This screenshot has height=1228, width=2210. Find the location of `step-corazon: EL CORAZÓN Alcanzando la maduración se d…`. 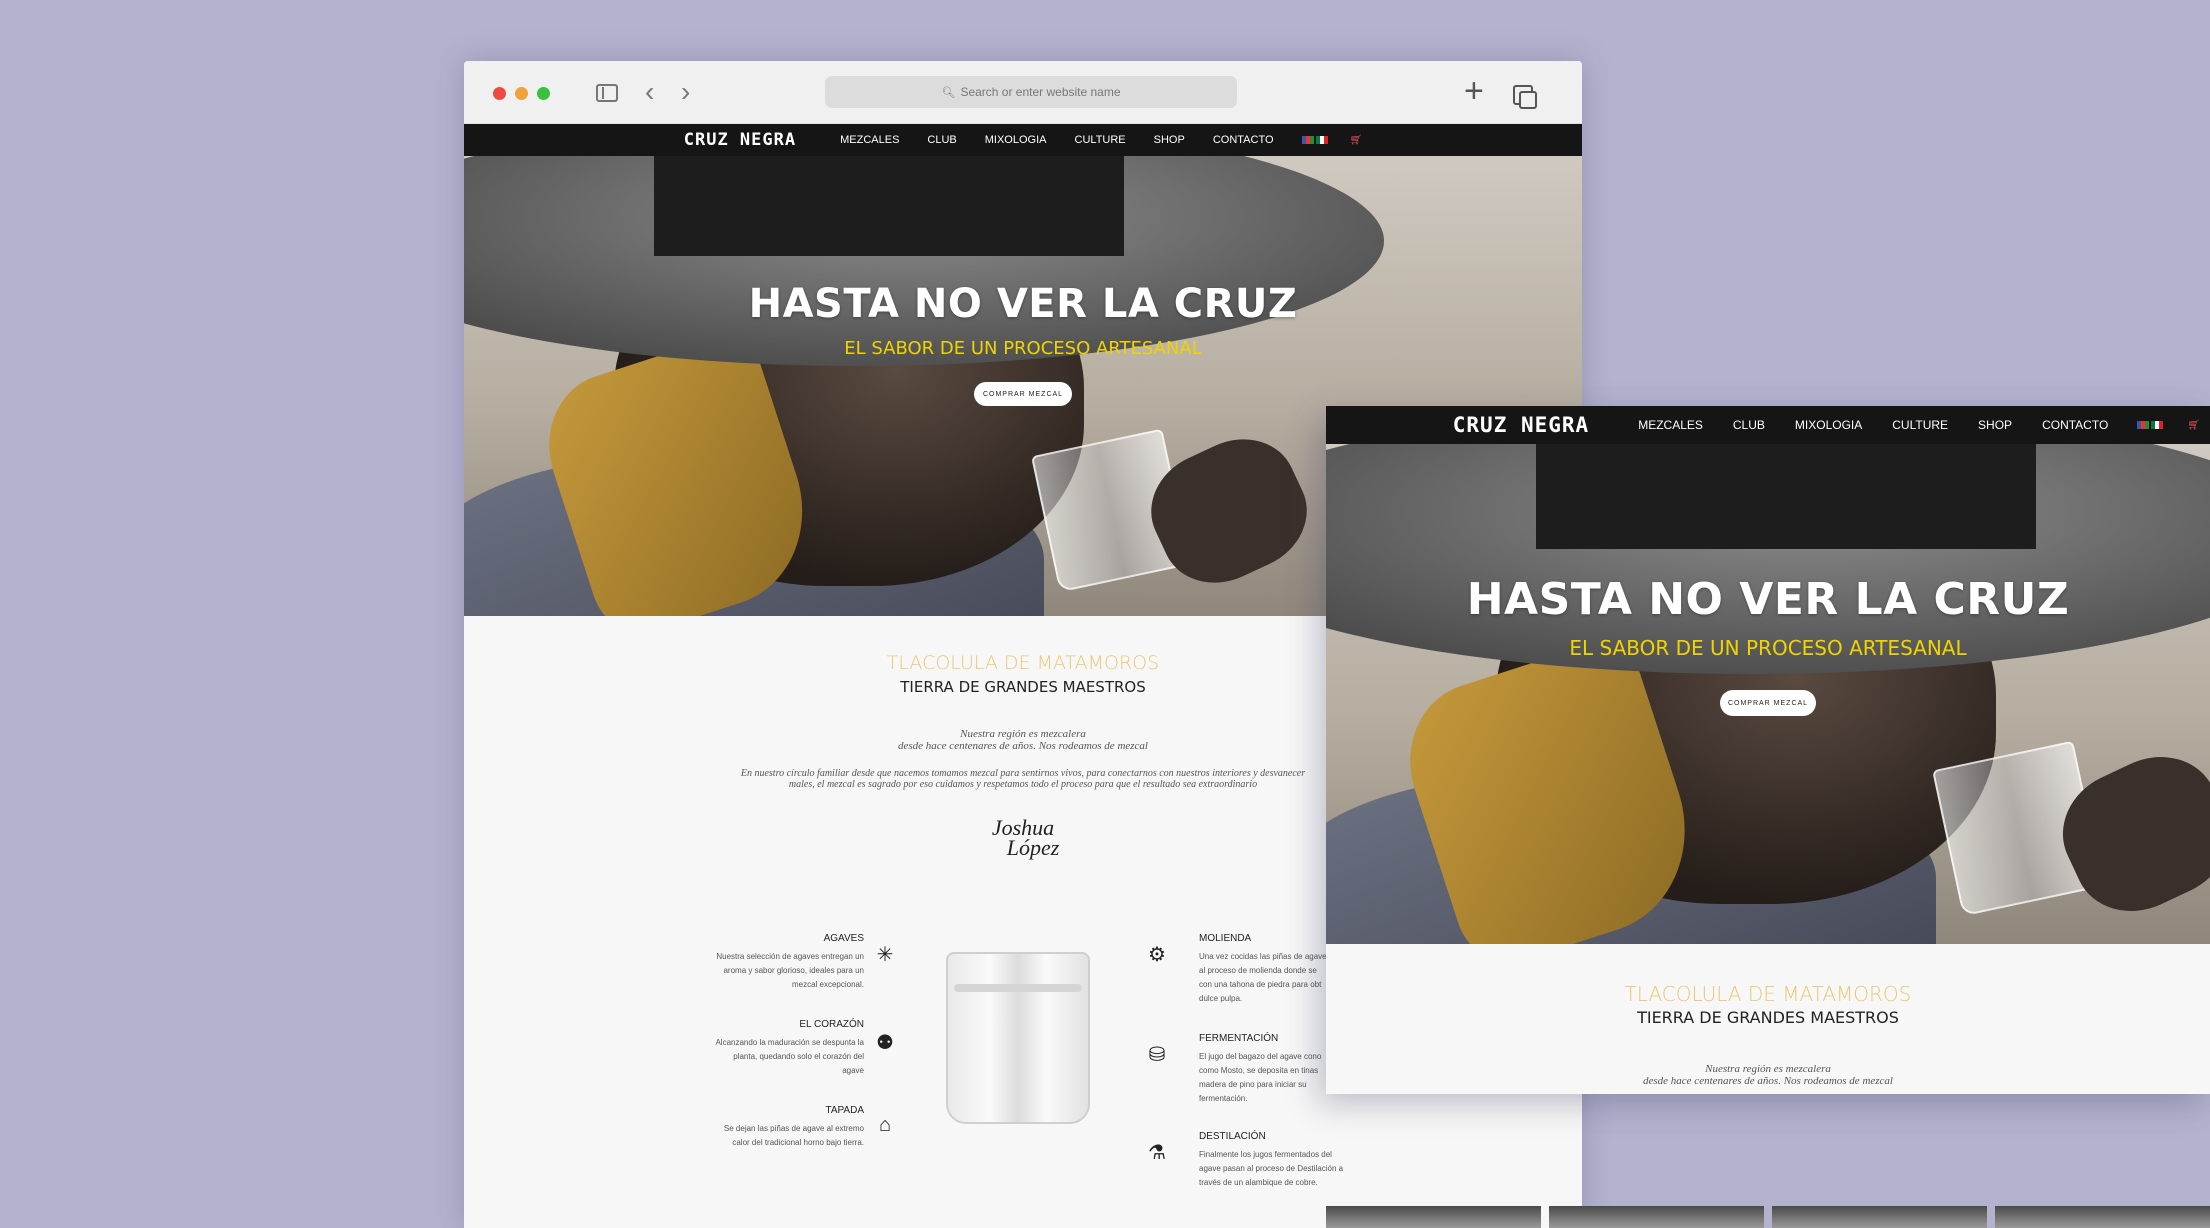

step-corazon: EL CORAZÓN Alcanzando la maduración se d… is located at coordinates (774, 1048).